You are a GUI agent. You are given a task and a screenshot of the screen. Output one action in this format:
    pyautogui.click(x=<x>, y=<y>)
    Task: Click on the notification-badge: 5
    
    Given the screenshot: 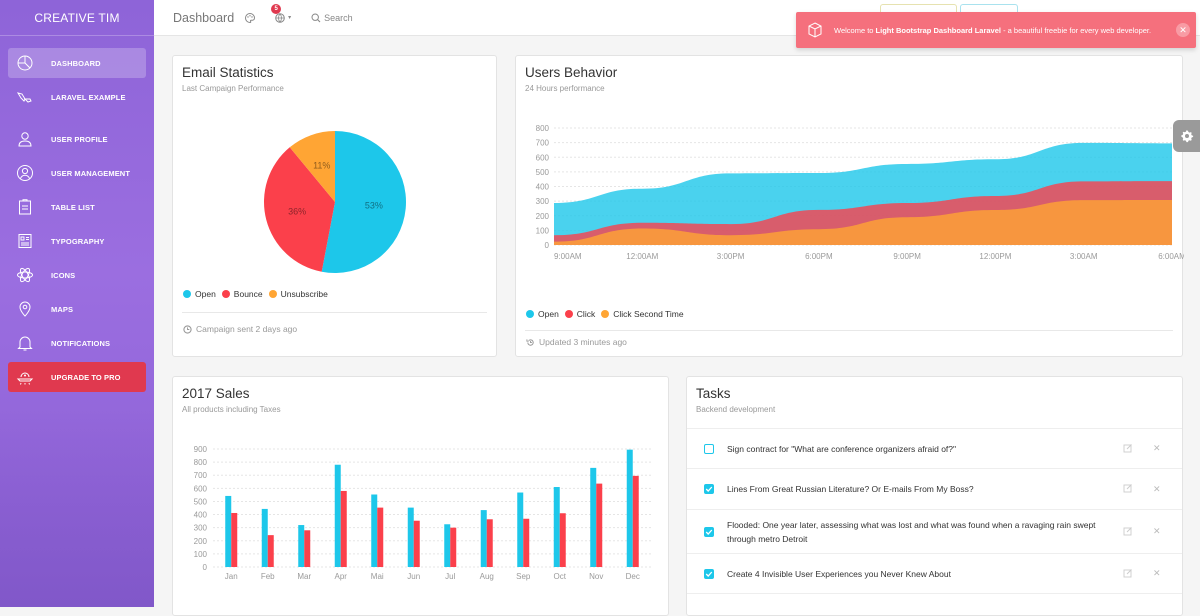 What is the action you would take?
    pyautogui.click(x=276, y=8)
    